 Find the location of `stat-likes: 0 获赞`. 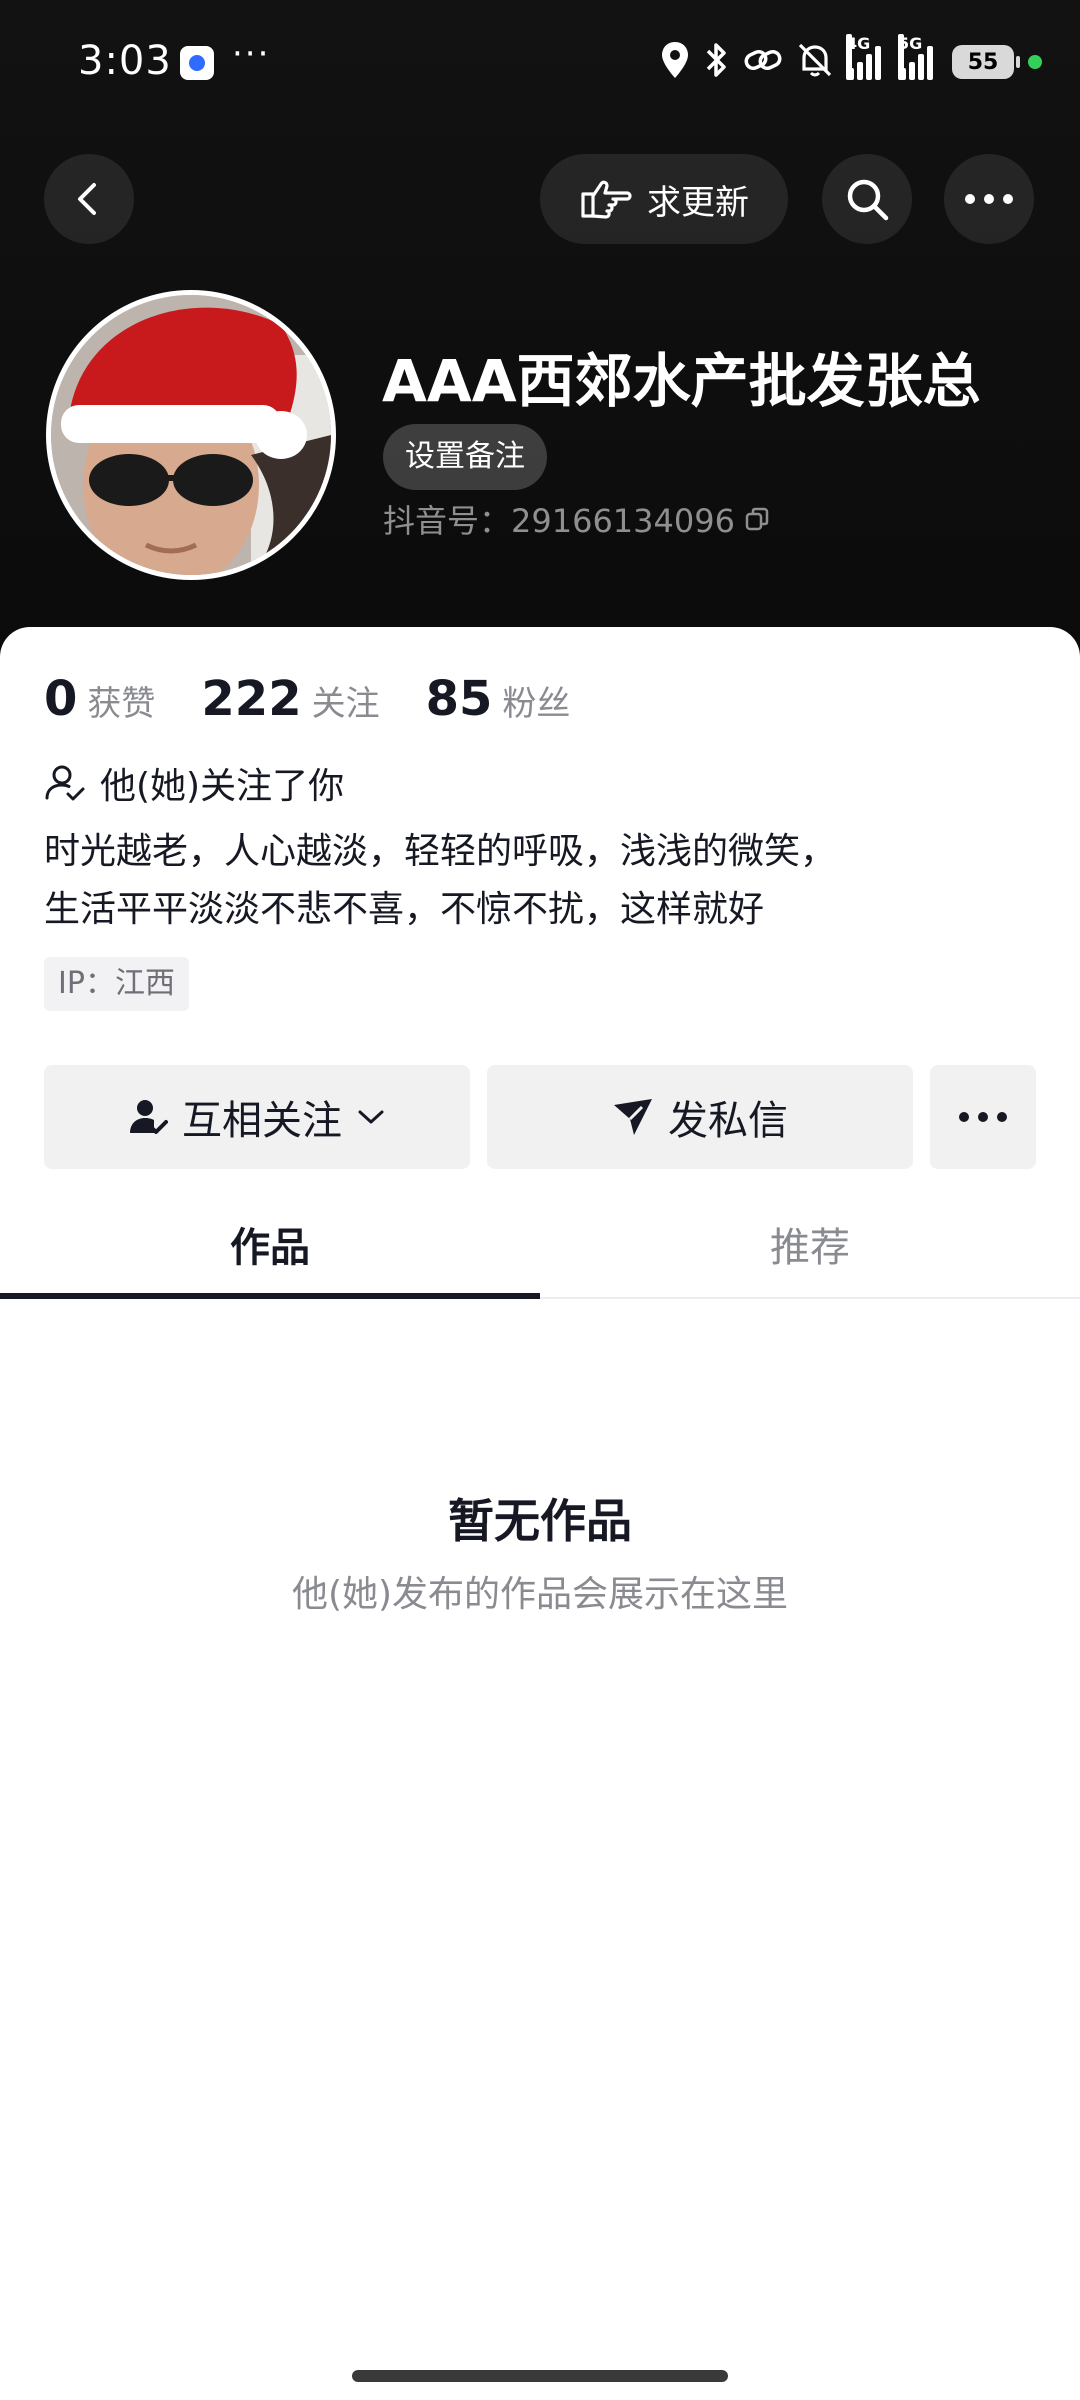

stat-likes: 0 获赞 is located at coordinates (99, 699).